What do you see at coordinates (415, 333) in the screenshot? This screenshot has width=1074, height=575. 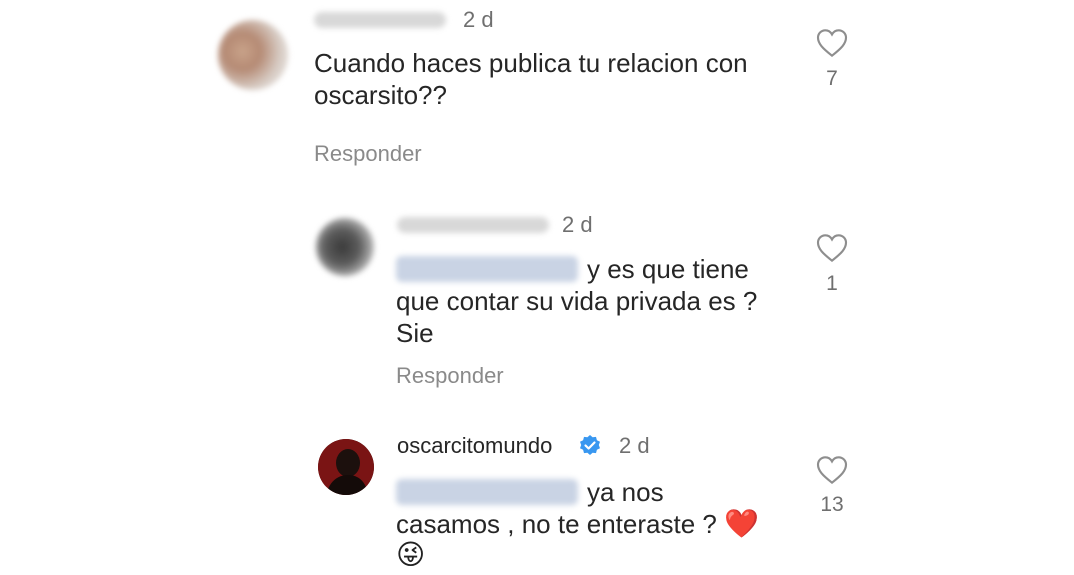 I see `comment-line: Sie` at bounding box center [415, 333].